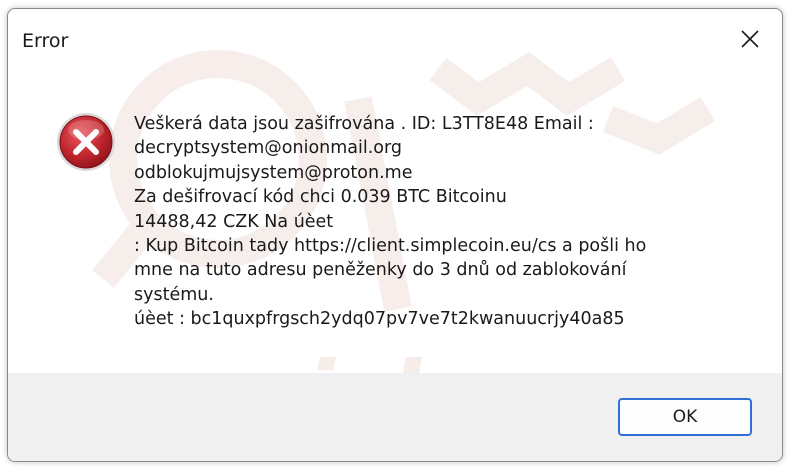 The height and width of the screenshot is (473, 790). I want to click on message-line: decryptsystem@onionmail.org, so click(268, 148).